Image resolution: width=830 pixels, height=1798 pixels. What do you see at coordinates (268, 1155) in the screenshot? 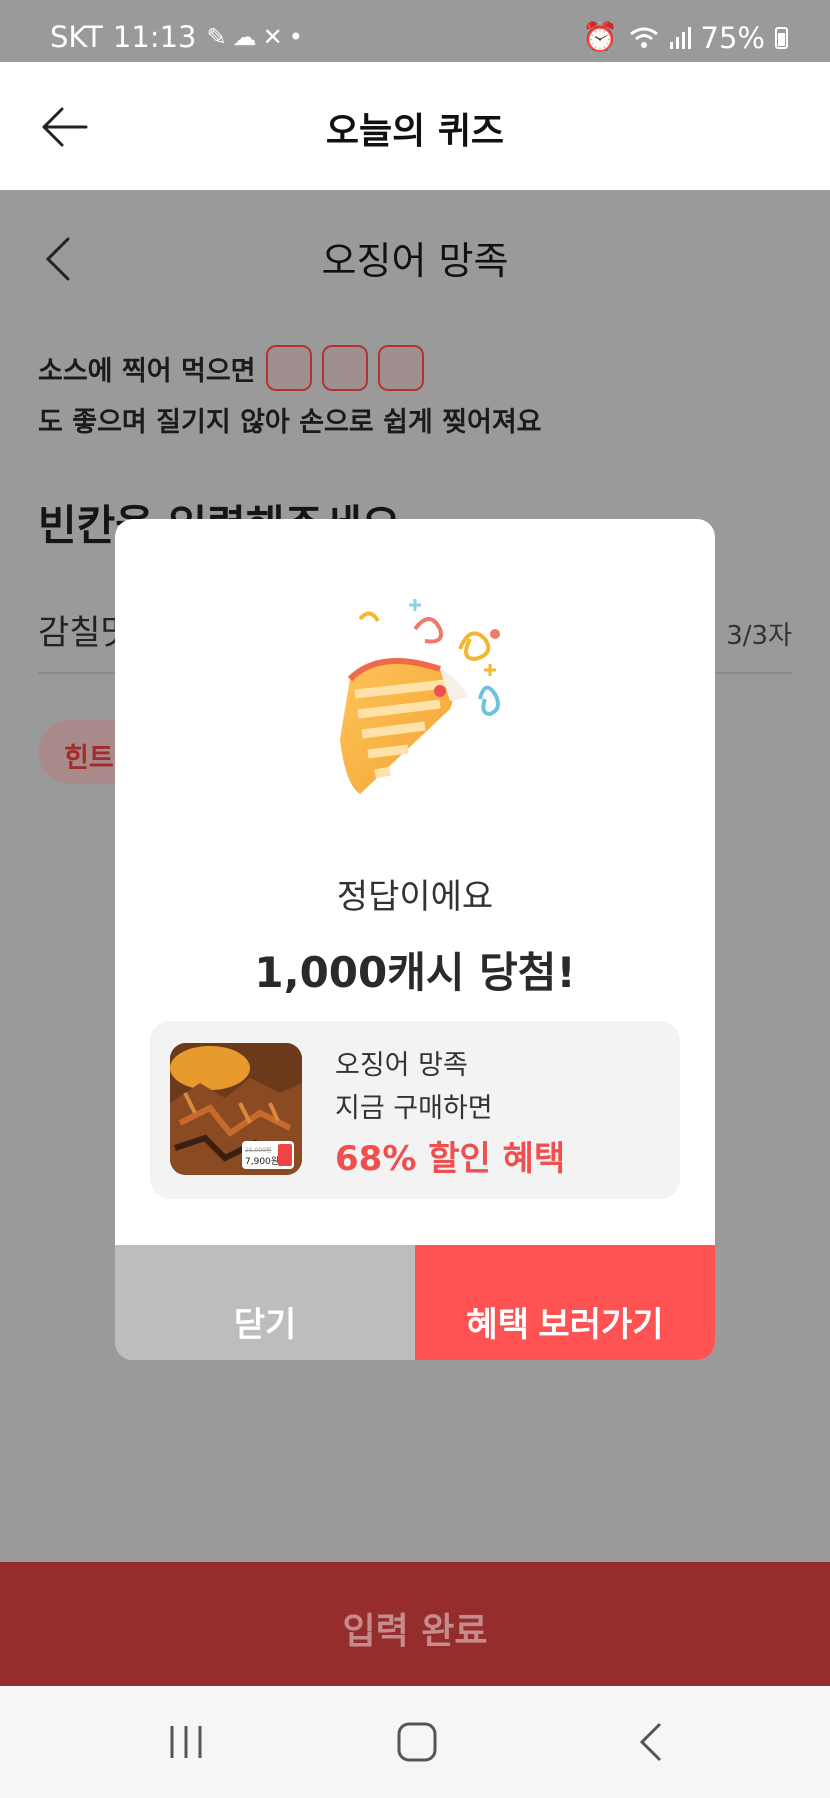
I see `price-tag: 25,000원 7,900원` at bounding box center [268, 1155].